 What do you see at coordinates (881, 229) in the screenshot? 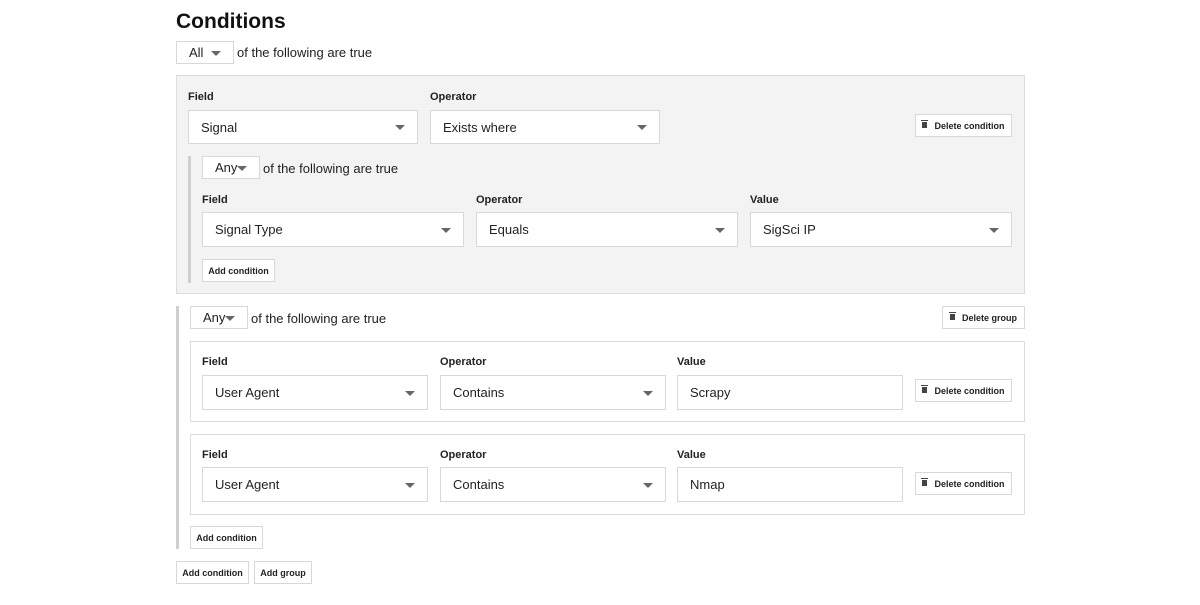
I see `value-select: SigSci IP` at bounding box center [881, 229].